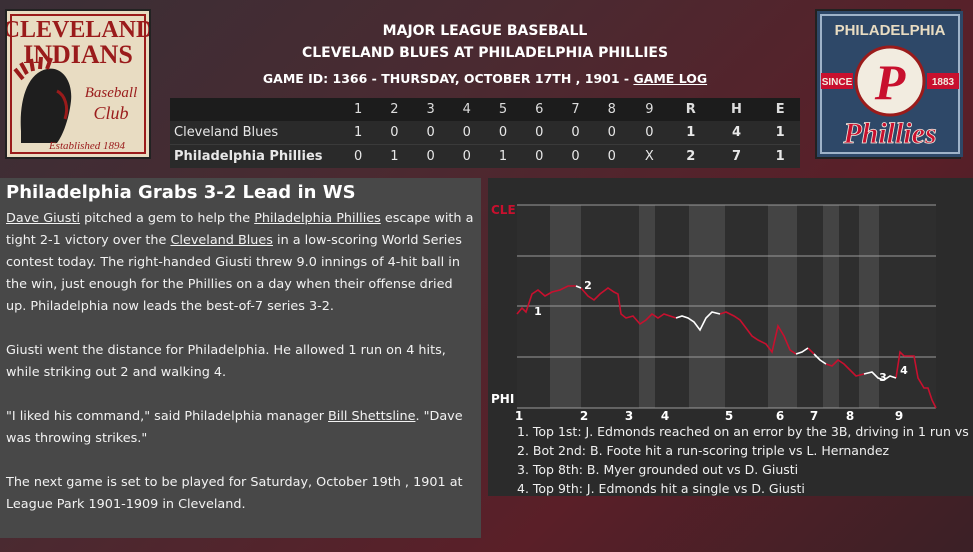  Describe the element at coordinates (371, 416) in the screenshot. I see `manager-link-shettsline: Bill Shettsline` at that location.